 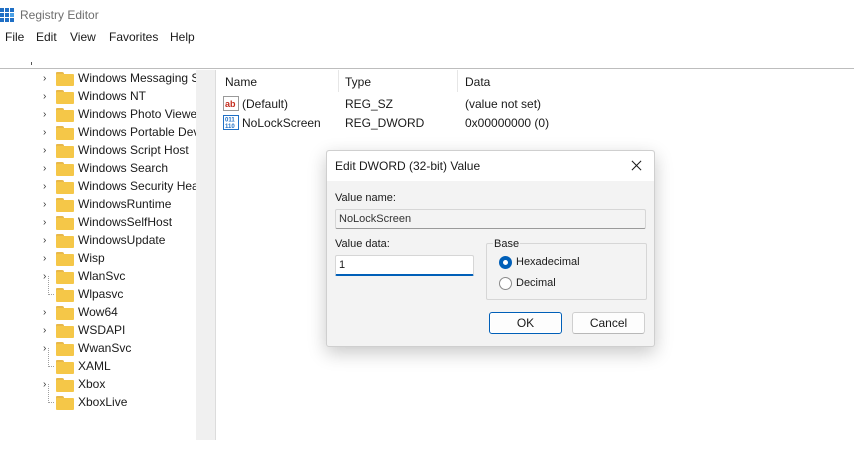 I want to click on svg-text: 110, so click(x=230, y=127).